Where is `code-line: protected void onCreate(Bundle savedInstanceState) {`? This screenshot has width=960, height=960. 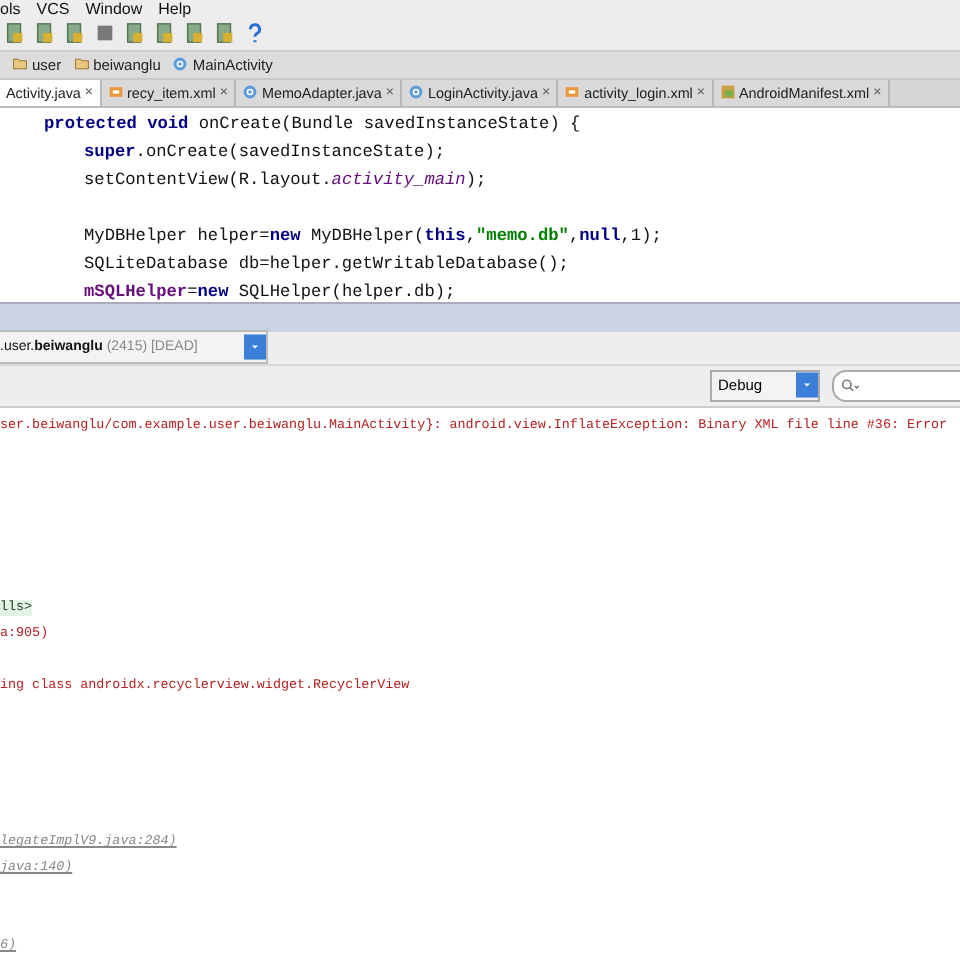
code-line: protected void onCreate(Bundle savedInstanceState) { is located at coordinates (312, 124).